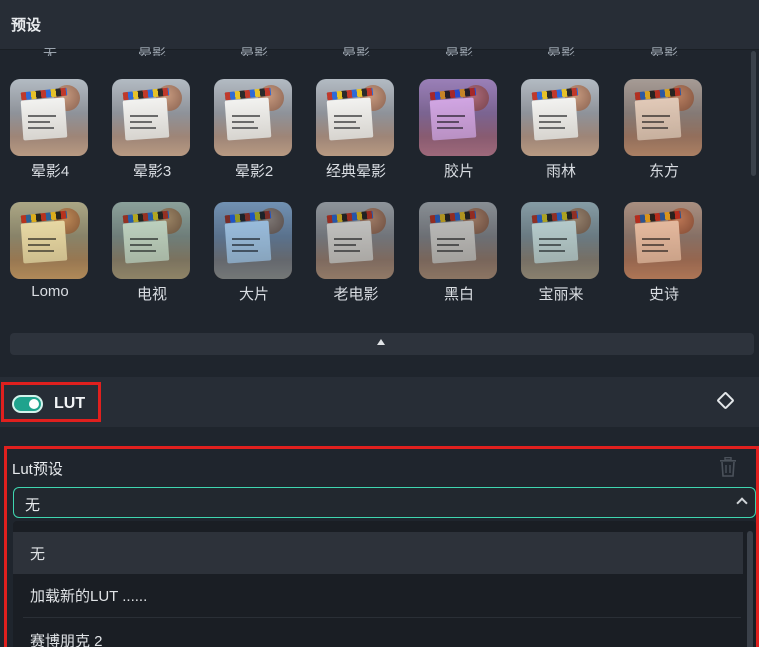  What do you see at coordinates (27, 404) in the screenshot?
I see `lut-toggle-switch` at bounding box center [27, 404].